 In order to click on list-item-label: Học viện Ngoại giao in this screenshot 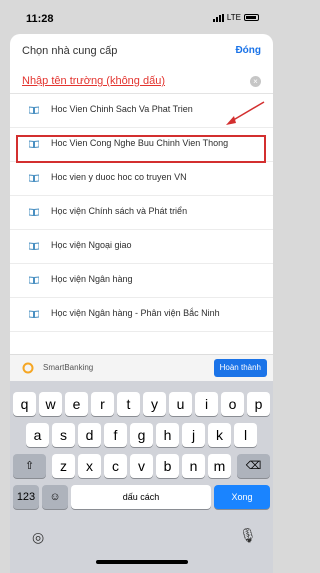, I will do `click(91, 245)`.